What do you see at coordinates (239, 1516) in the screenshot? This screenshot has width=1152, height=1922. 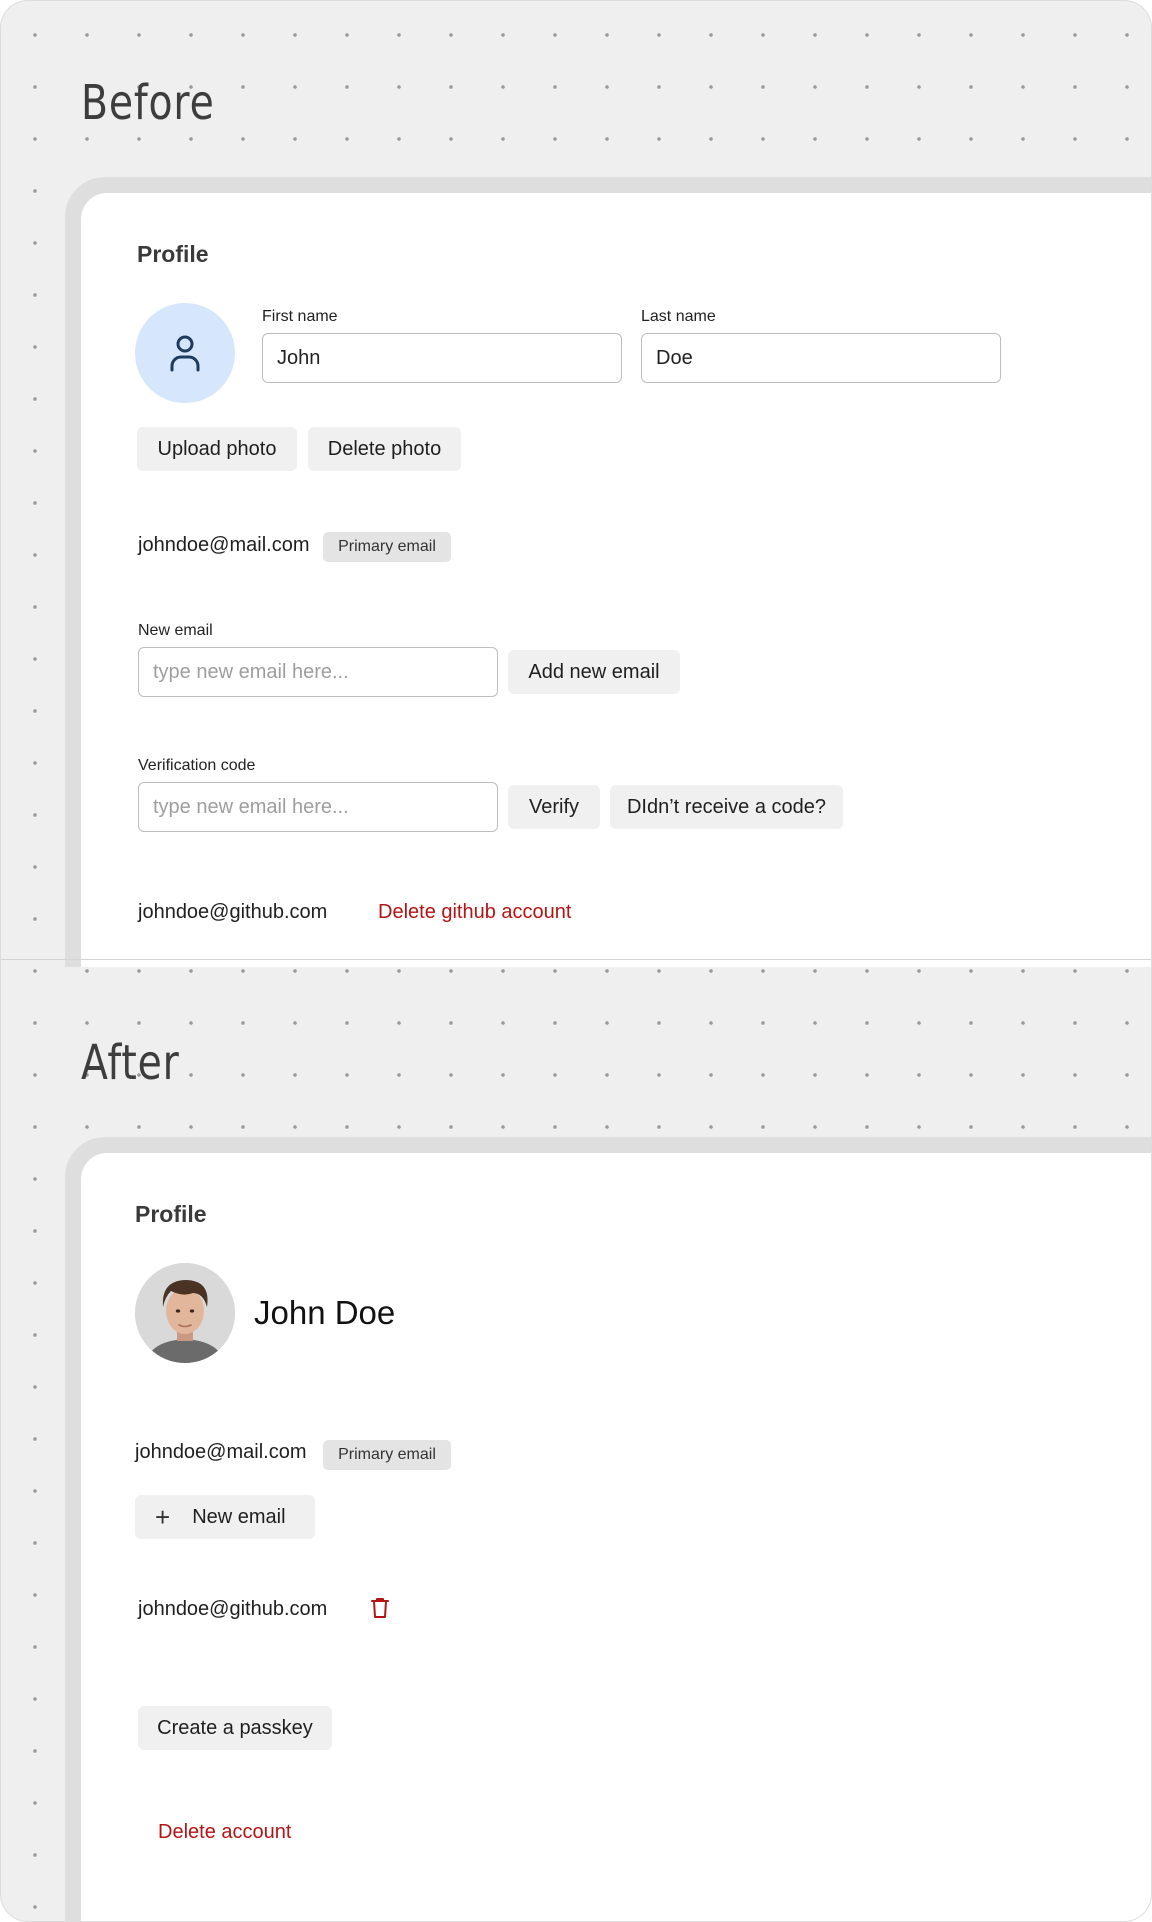 I see `new-email-button-label: New email` at bounding box center [239, 1516].